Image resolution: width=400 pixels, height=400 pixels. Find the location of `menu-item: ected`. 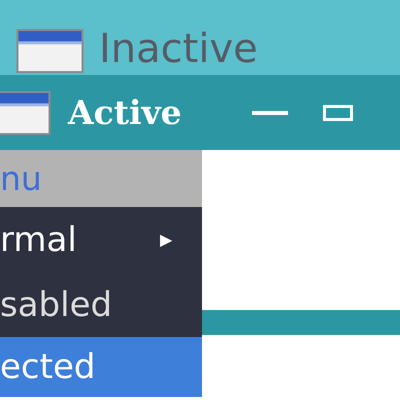

menu-item: ected is located at coordinates (101, 367).